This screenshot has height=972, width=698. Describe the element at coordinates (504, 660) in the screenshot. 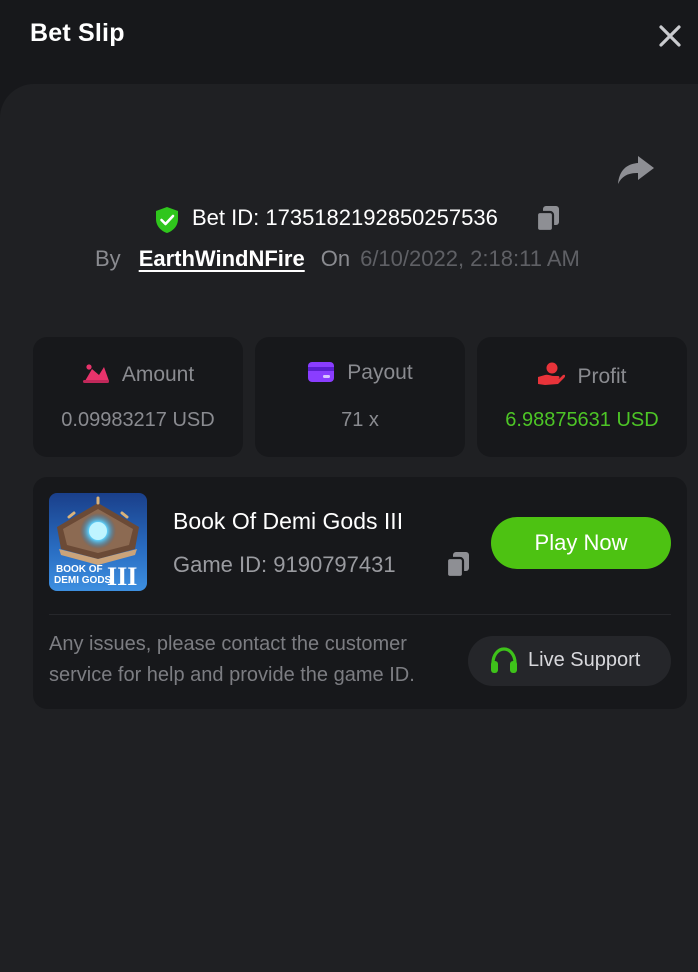

I see `headset-icon` at that location.